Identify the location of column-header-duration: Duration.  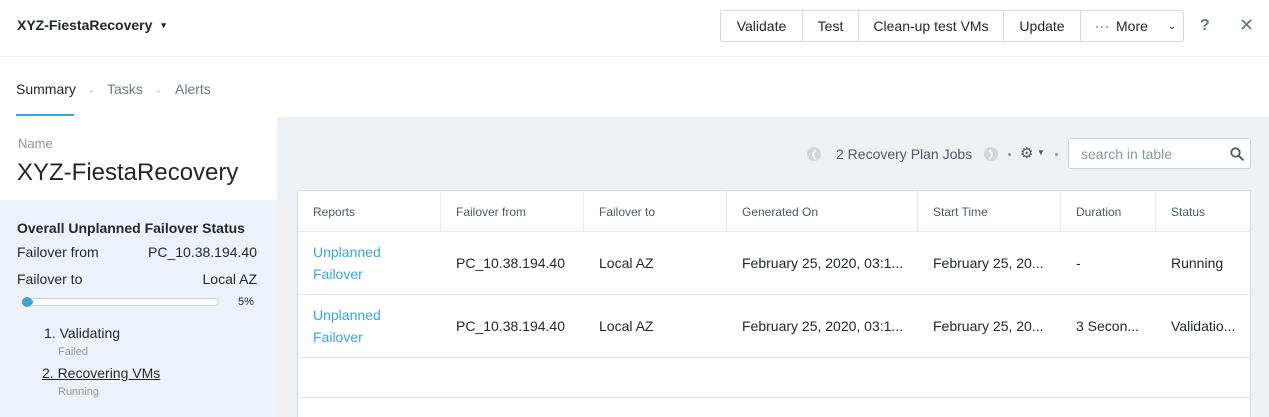
(1108, 211).